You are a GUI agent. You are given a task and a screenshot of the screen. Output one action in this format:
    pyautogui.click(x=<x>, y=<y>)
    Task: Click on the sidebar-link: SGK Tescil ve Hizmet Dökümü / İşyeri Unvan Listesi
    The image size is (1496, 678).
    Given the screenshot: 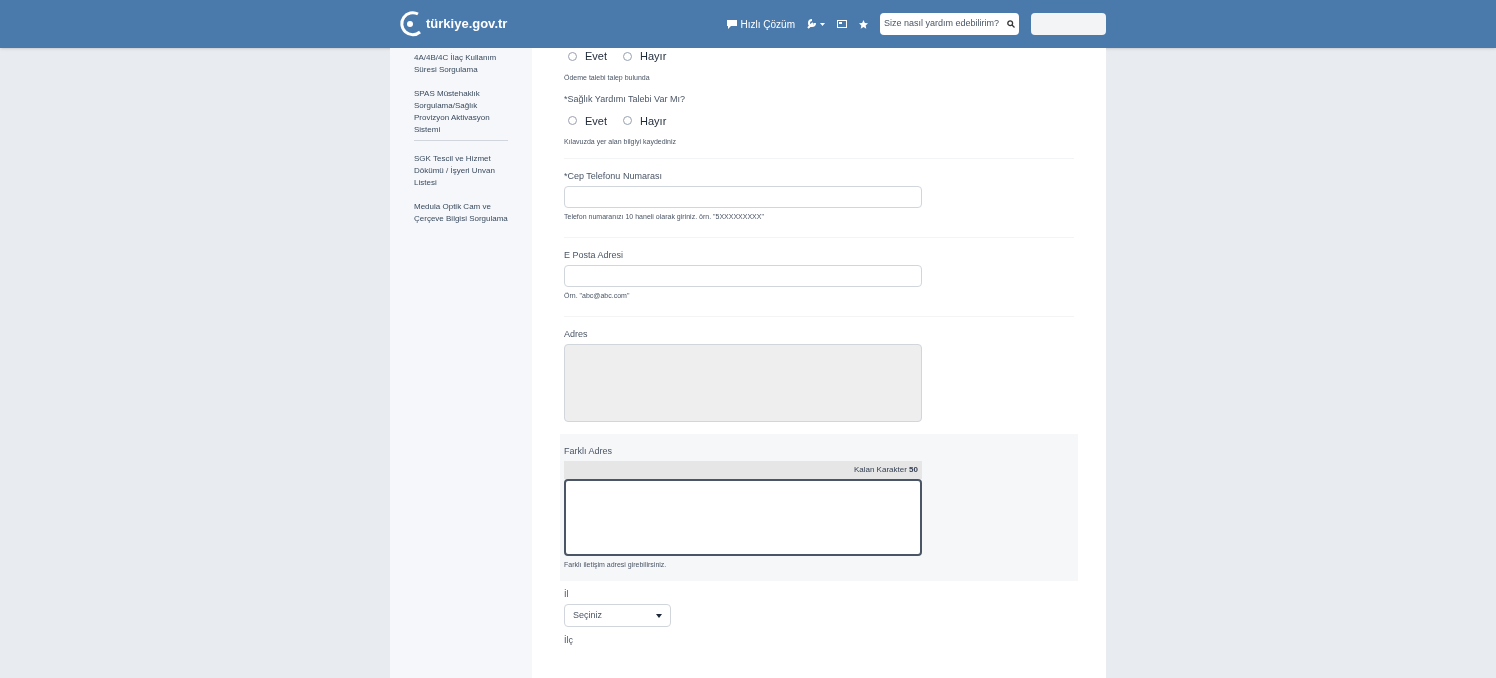 What is the action you would take?
    pyautogui.click(x=461, y=171)
    